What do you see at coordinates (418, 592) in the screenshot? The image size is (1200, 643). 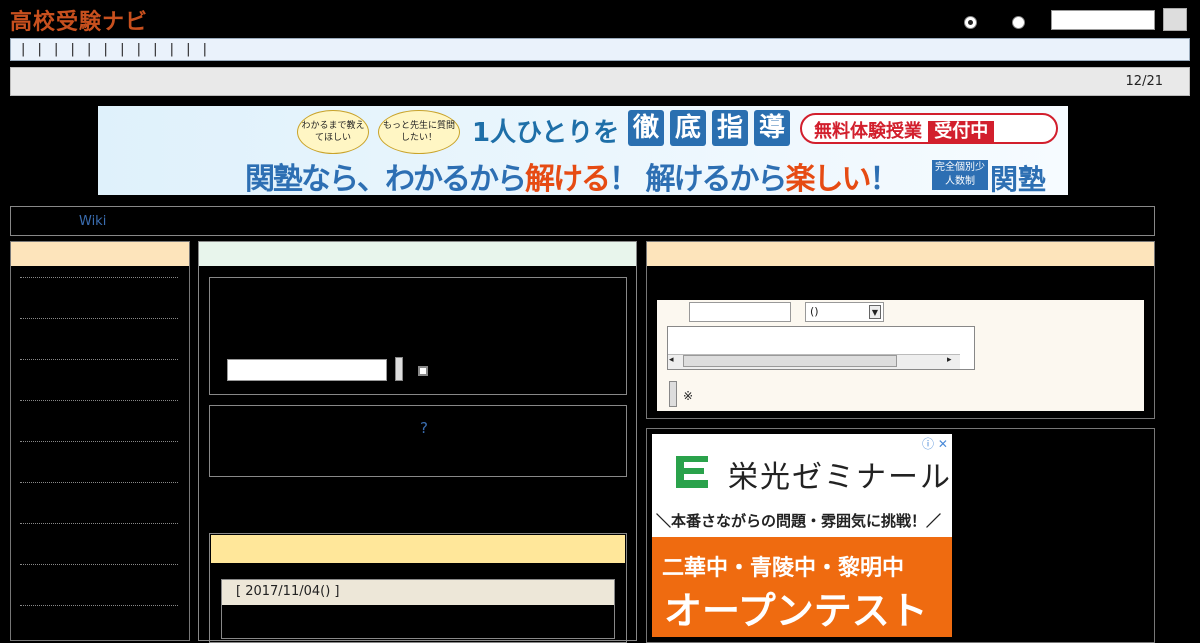 I see `news-entry-date: [ 2017/11/04() ]` at bounding box center [418, 592].